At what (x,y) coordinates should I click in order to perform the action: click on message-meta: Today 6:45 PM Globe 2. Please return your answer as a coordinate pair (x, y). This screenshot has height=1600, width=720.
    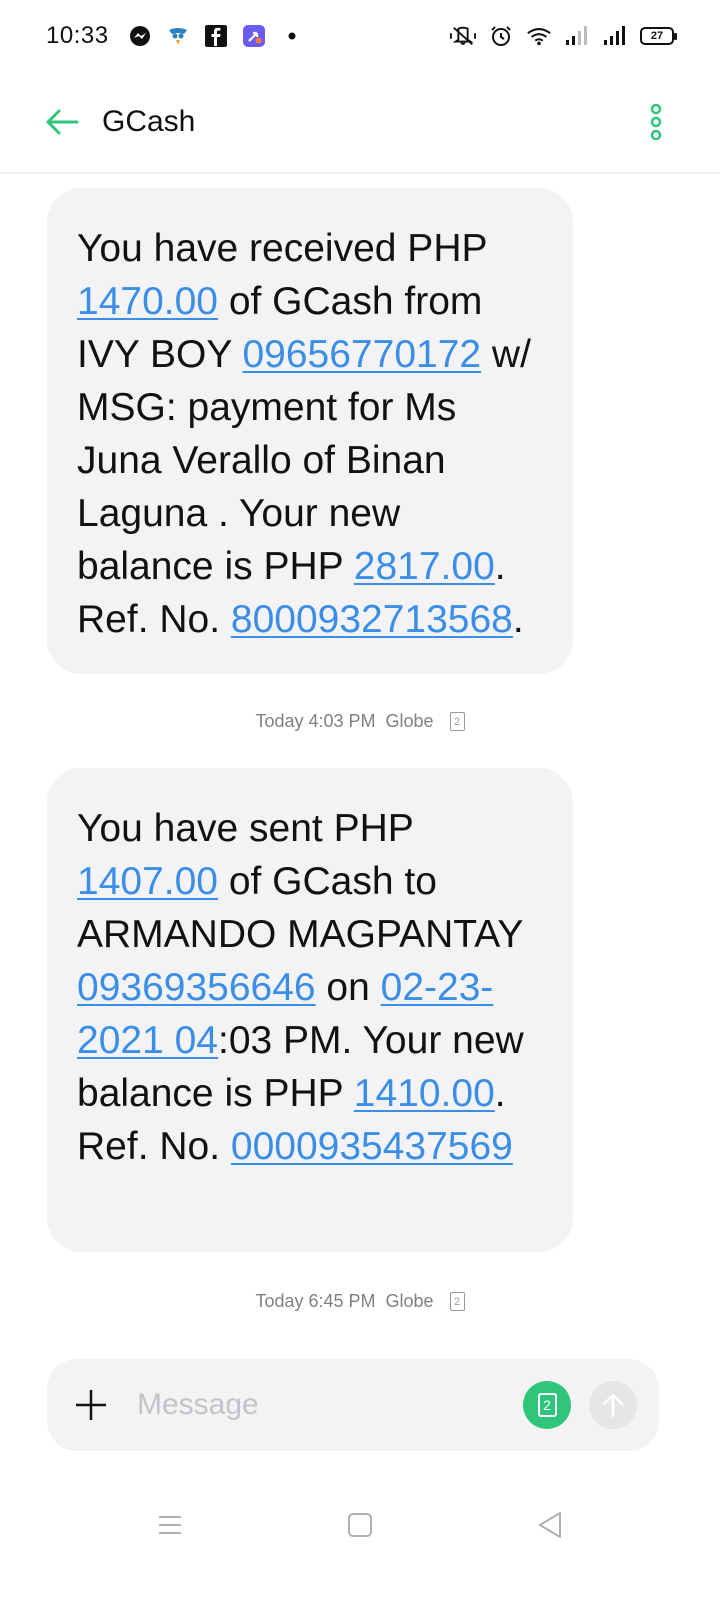
    Looking at the image, I should click on (360, 1301).